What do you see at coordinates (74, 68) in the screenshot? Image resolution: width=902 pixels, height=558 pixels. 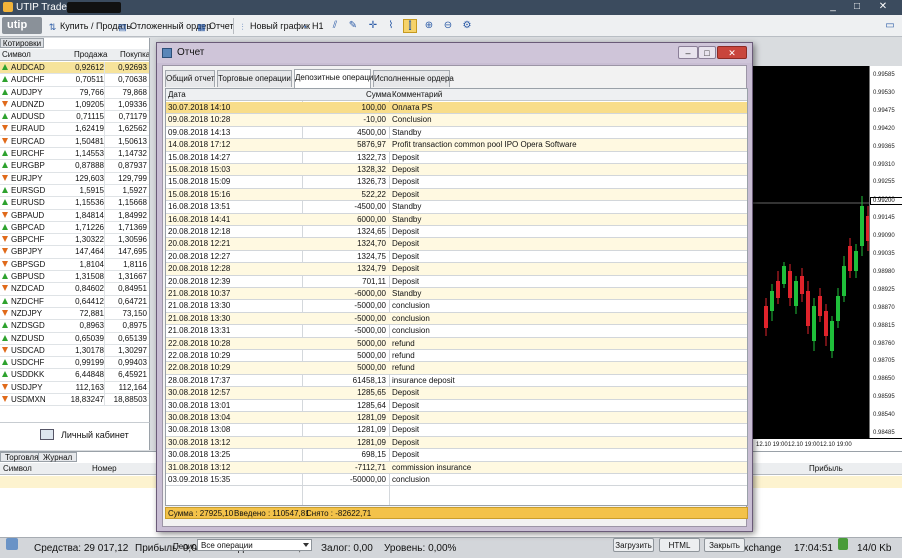 I see `quote-row: AUDCAD 0,92612 0,92693` at bounding box center [74, 68].